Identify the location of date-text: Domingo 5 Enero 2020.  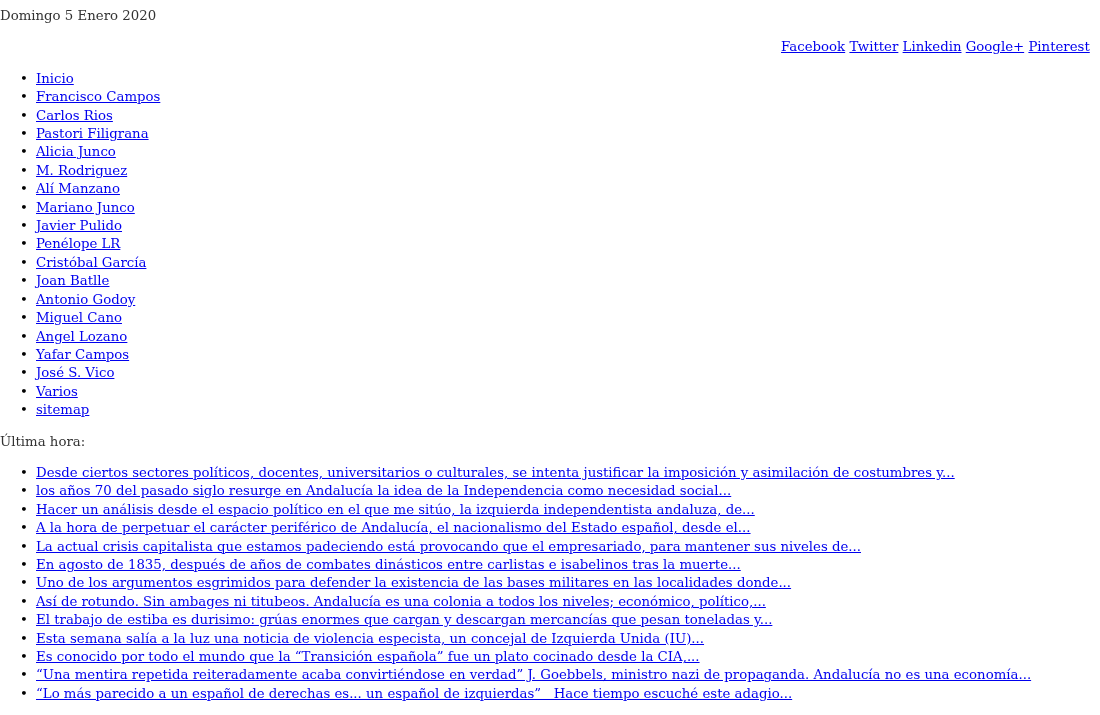
(79, 16).